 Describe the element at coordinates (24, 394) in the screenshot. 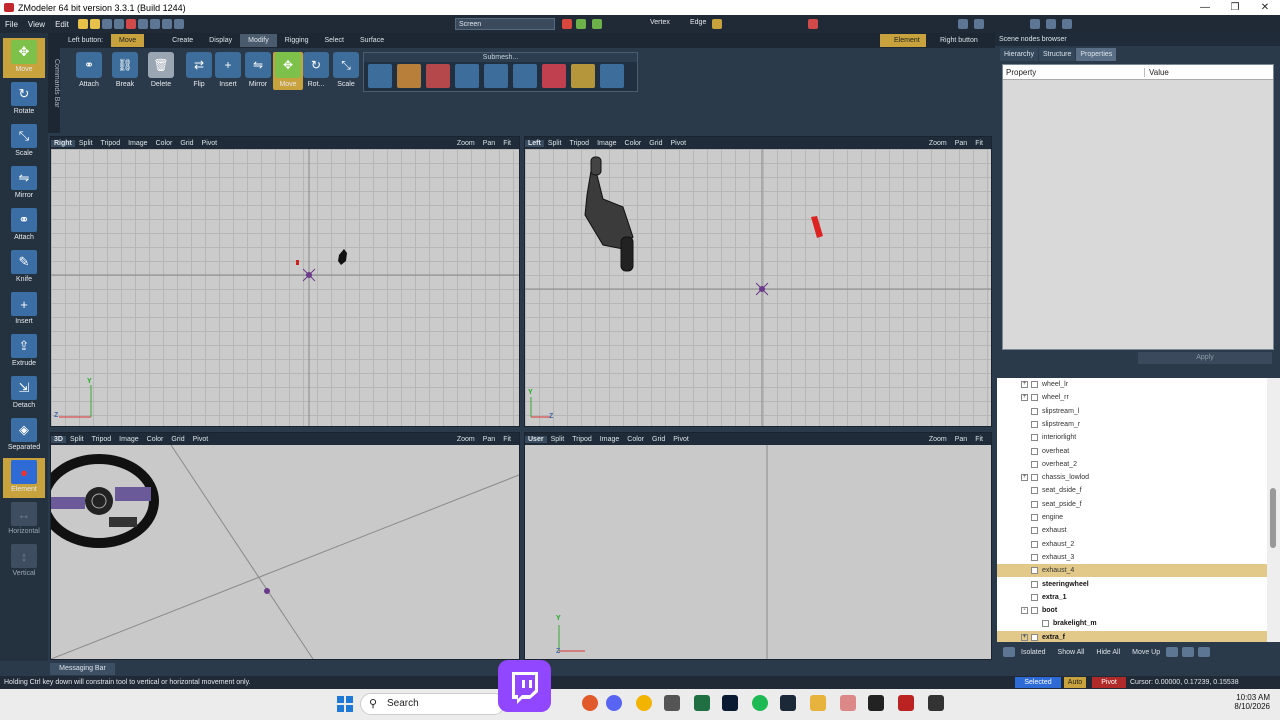

I see `left-tool-detach: ⇲ Detach` at that location.